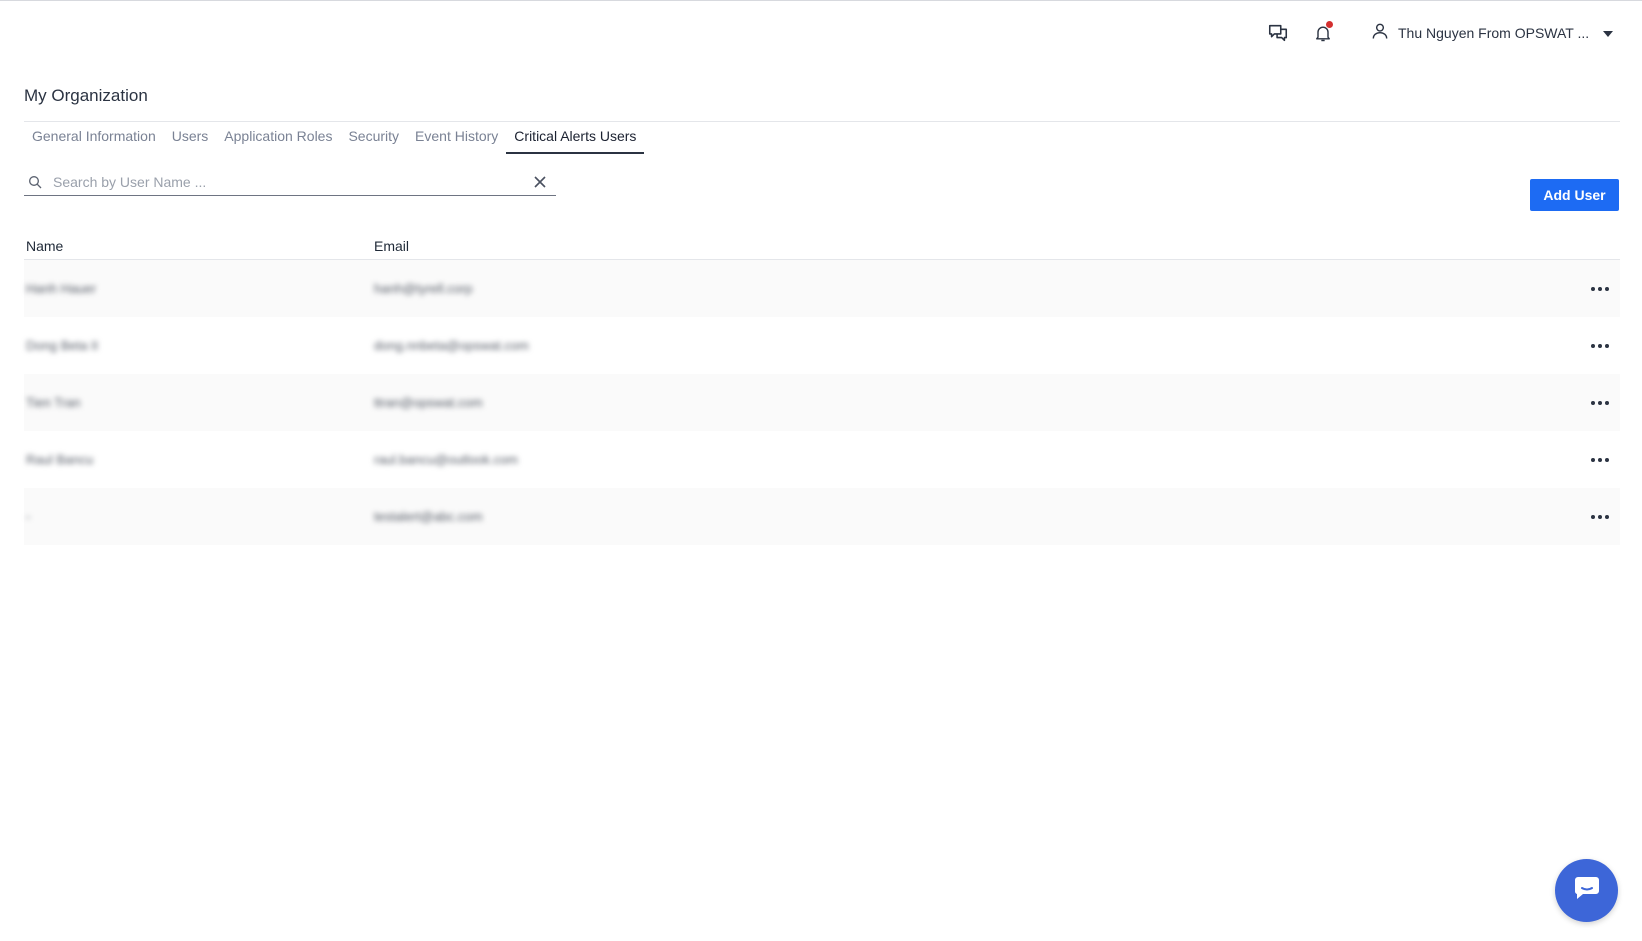 This screenshot has width=1642, height=941. What do you see at coordinates (446, 459) in the screenshot?
I see `user-email-cell: raul.bancu@outlook.com` at bounding box center [446, 459].